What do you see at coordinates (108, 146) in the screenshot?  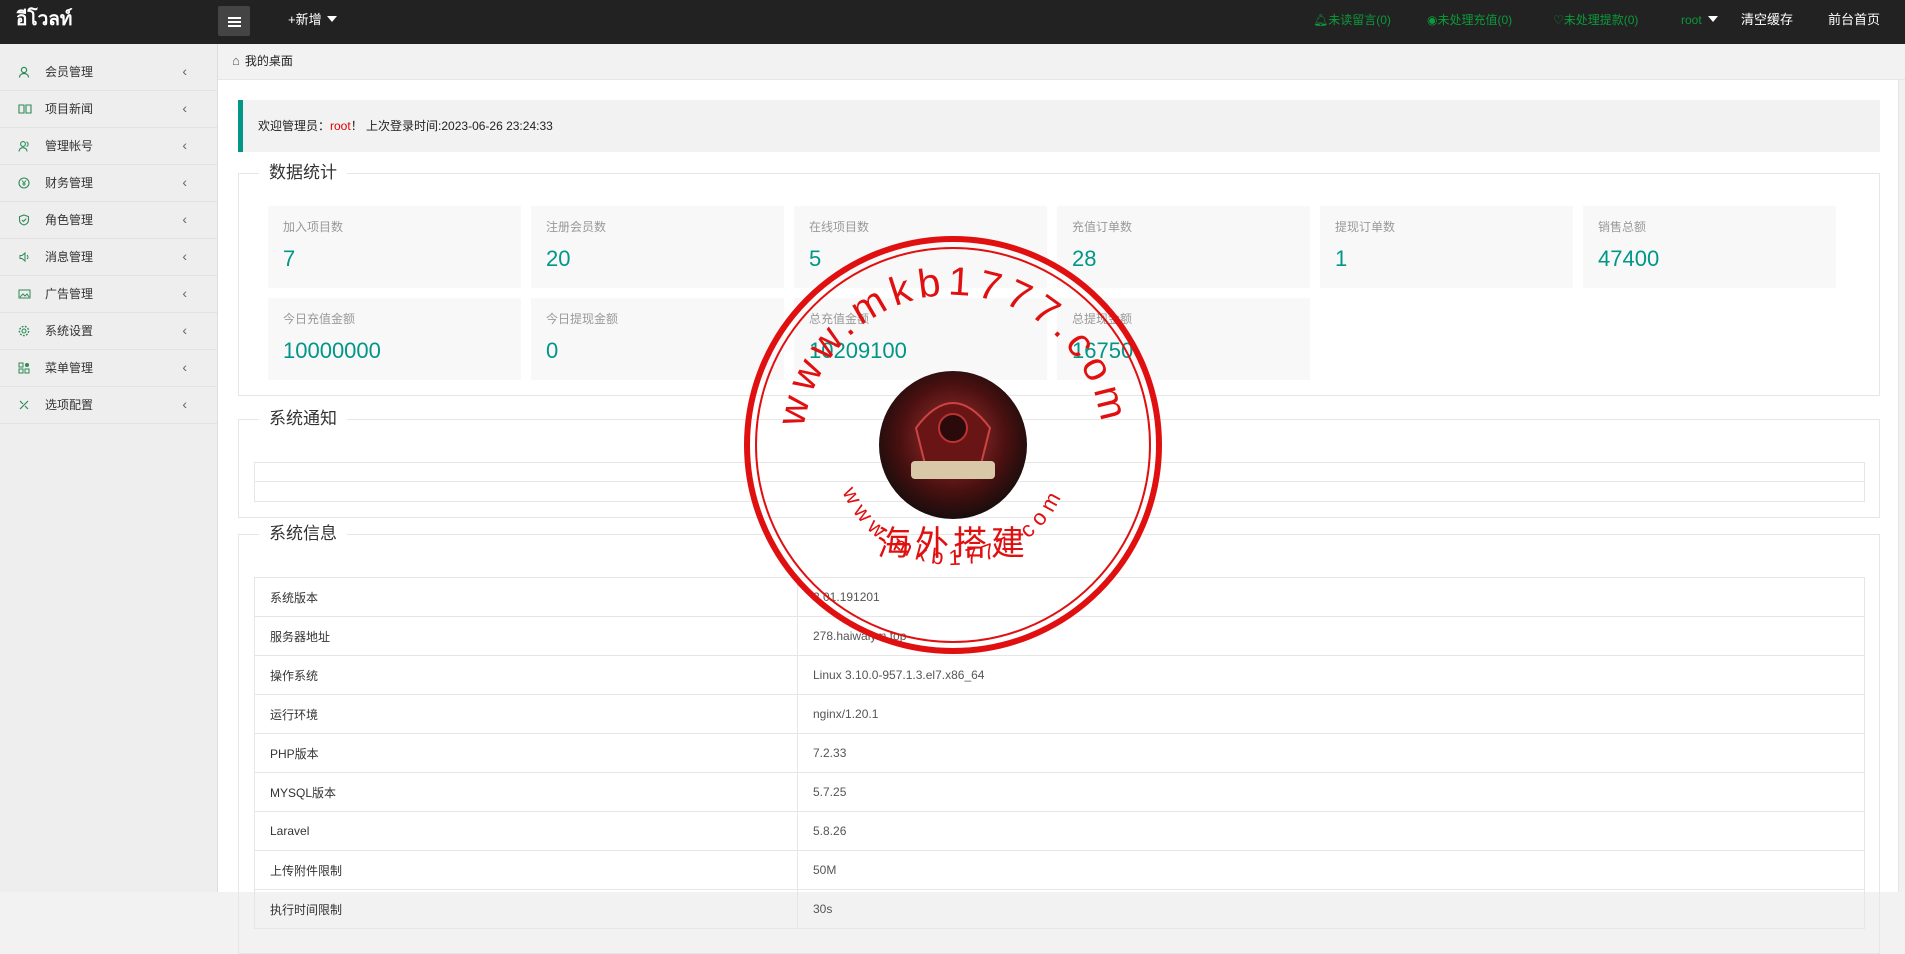 I see `sidebar-item-accounts: 管理帐号 ‹` at bounding box center [108, 146].